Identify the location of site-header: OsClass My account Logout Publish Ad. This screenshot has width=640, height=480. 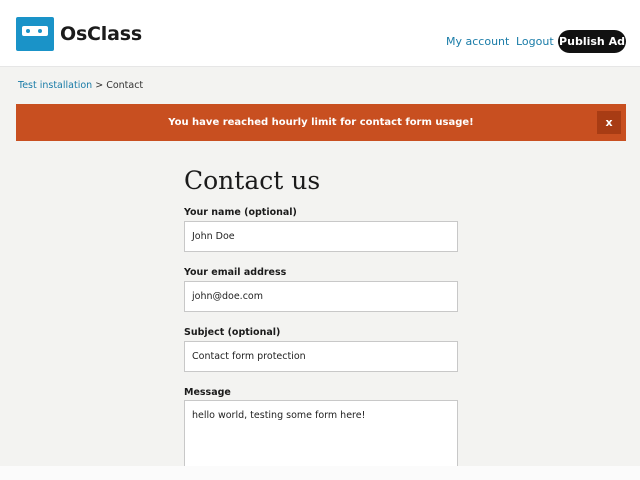
(320, 33).